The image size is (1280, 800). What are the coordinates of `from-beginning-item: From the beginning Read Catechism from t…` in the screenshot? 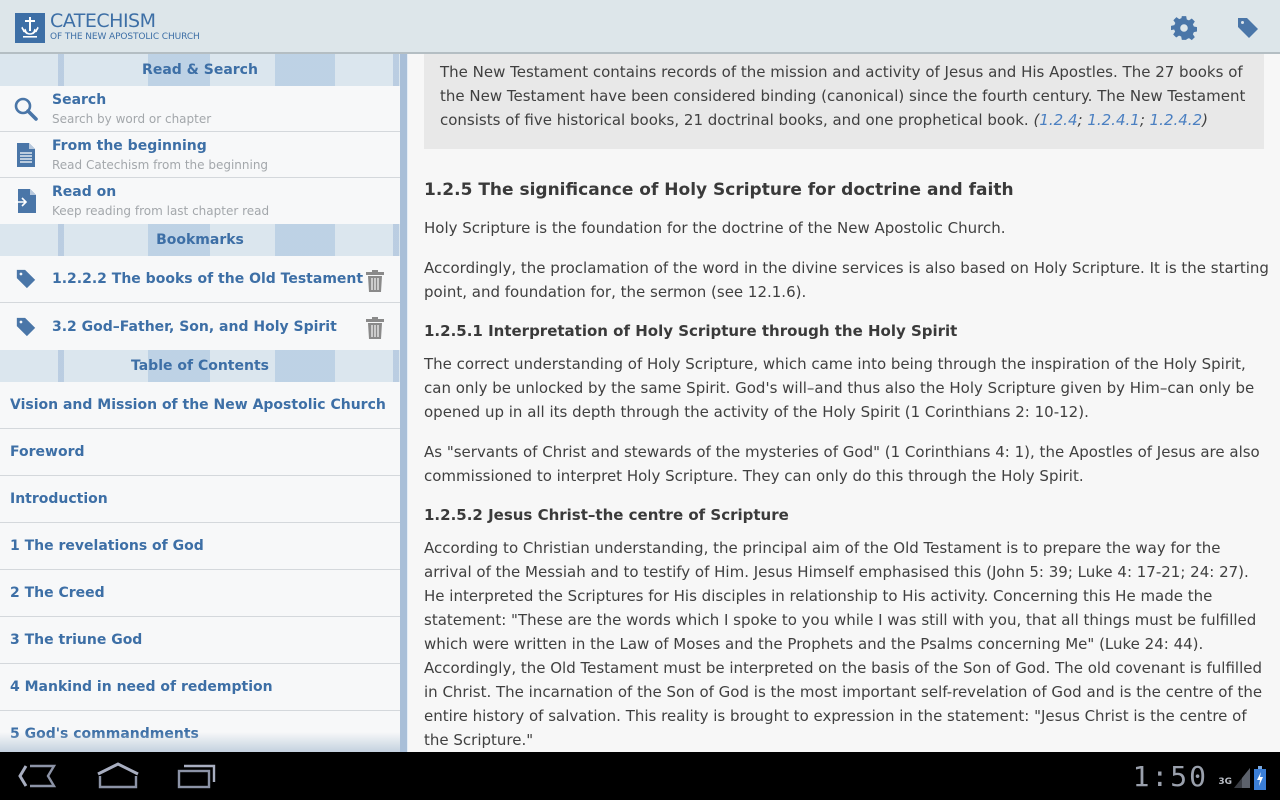 It's located at (200, 155).